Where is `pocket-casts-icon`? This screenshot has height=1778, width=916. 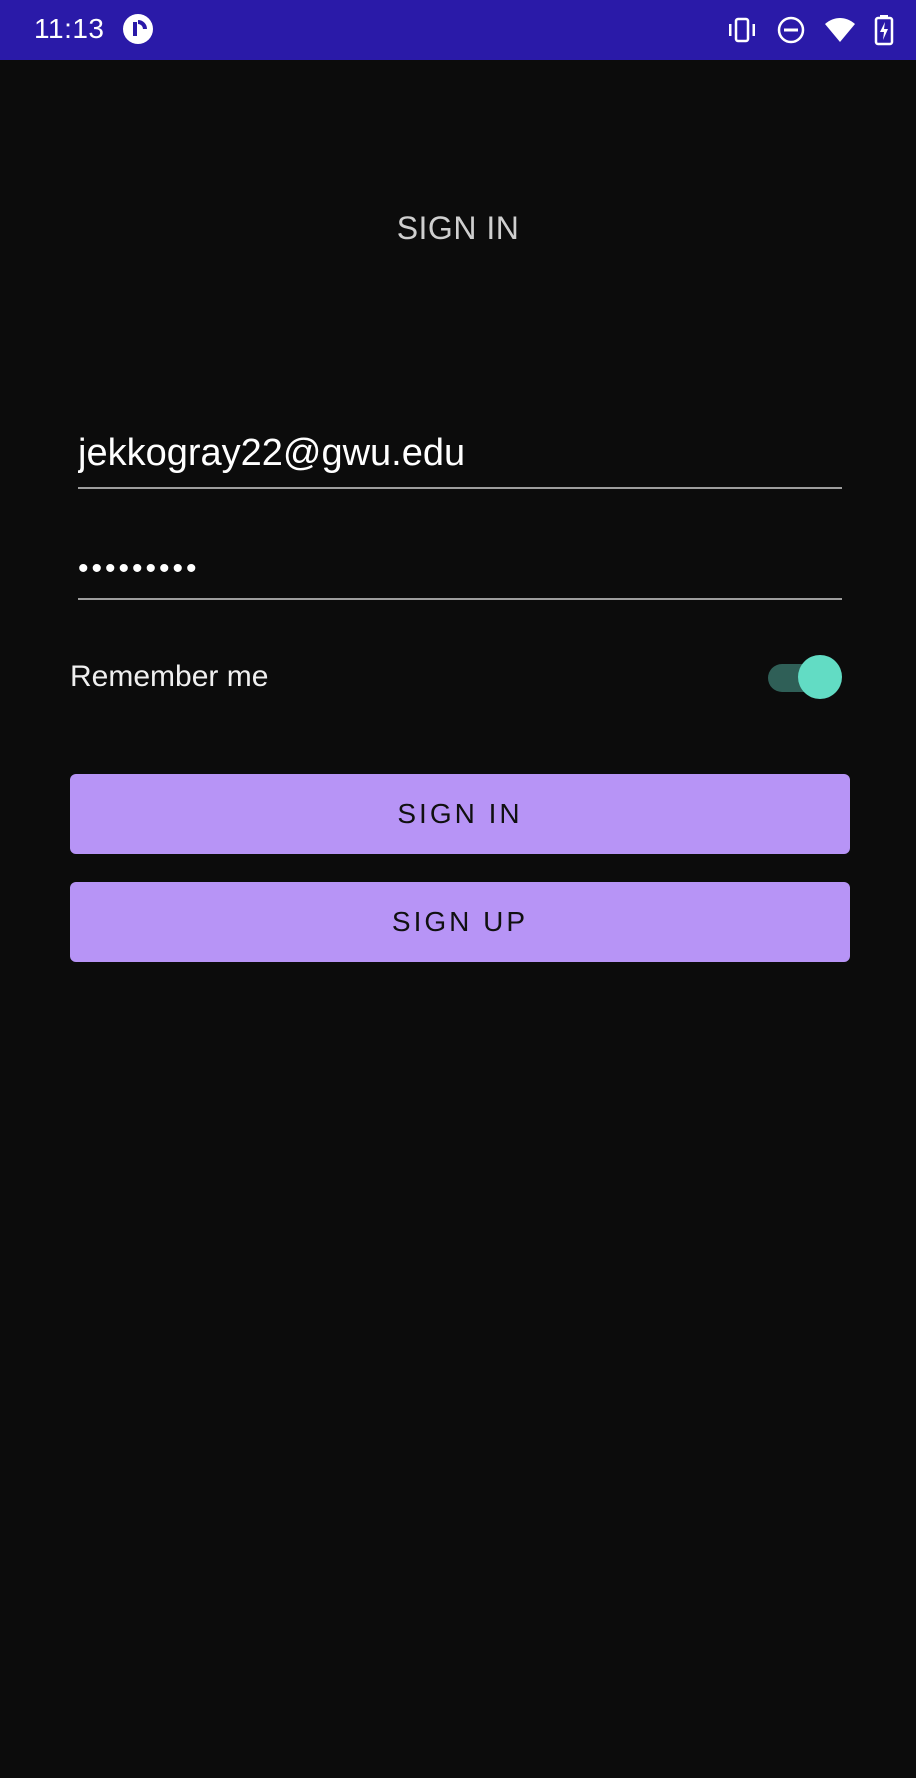 pocket-casts-icon is located at coordinates (138, 29).